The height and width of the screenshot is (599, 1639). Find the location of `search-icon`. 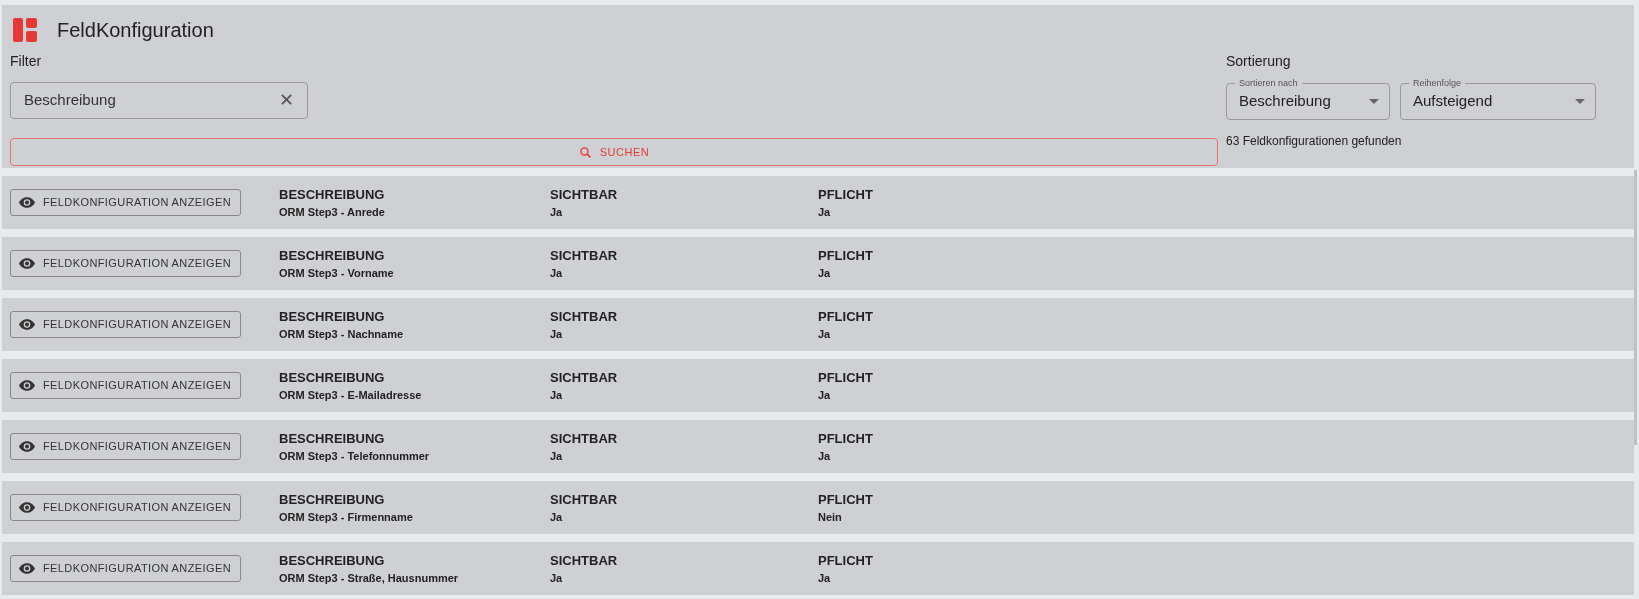

search-icon is located at coordinates (585, 152).